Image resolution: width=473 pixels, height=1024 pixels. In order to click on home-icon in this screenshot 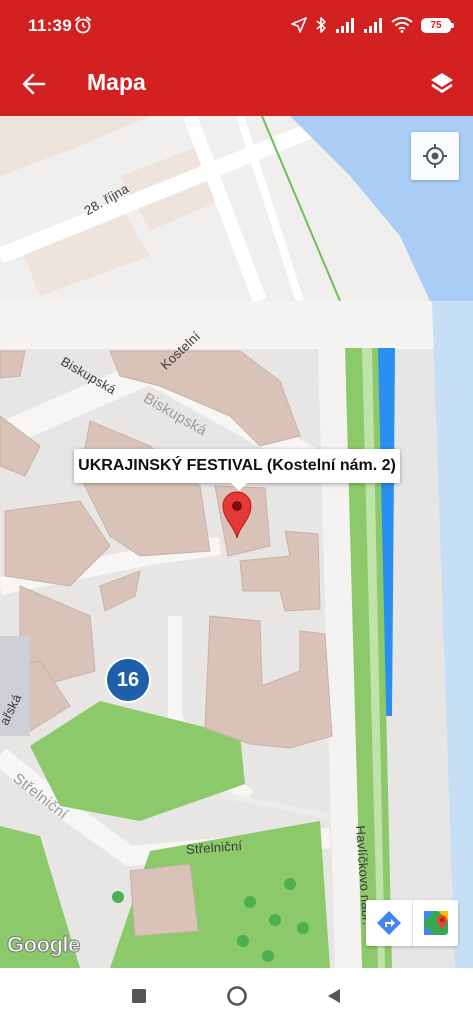, I will do `click(237, 996)`.